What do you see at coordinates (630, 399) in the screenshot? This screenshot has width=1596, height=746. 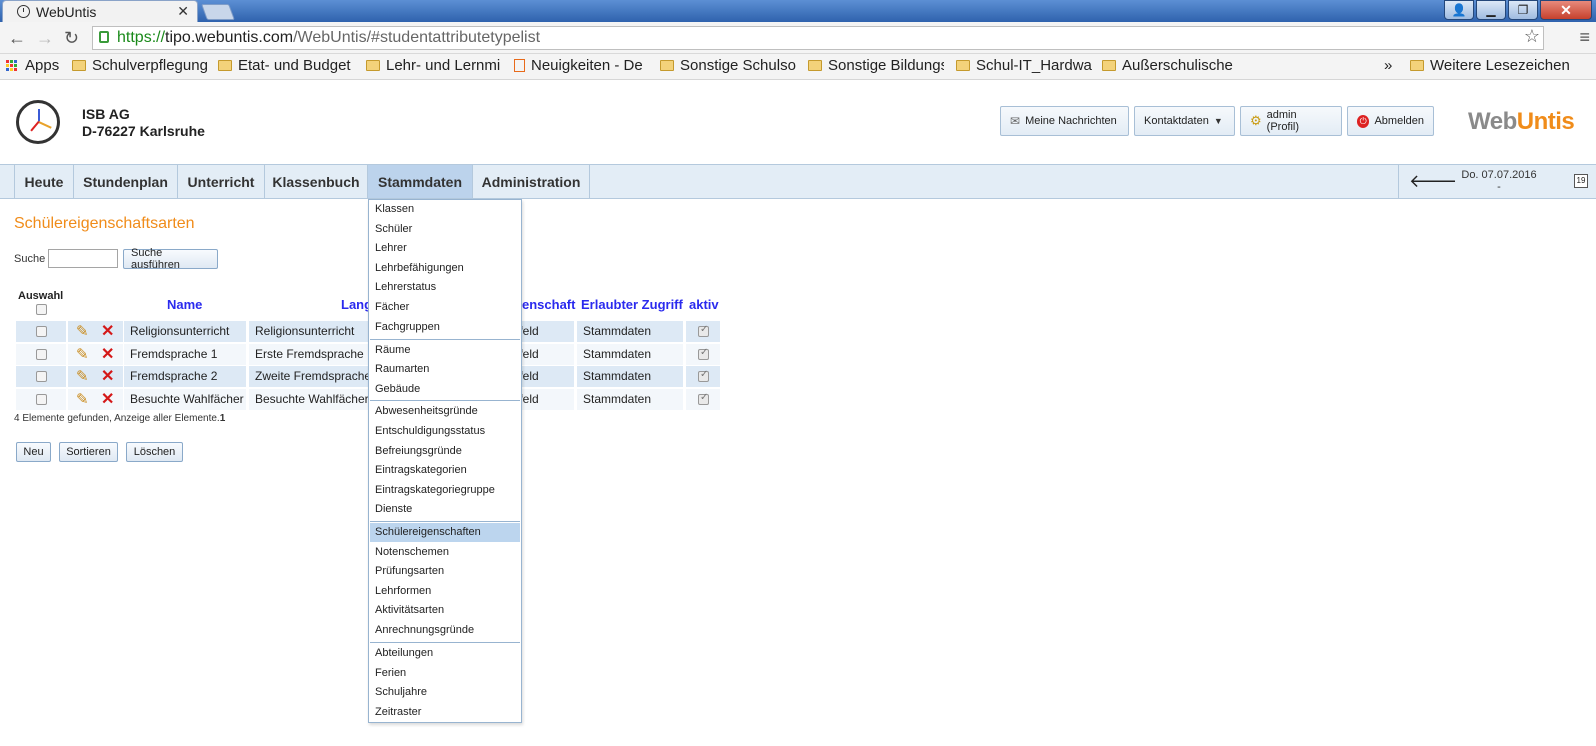 I see `access-cell: Stammdaten` at bounding box center [630, 399].